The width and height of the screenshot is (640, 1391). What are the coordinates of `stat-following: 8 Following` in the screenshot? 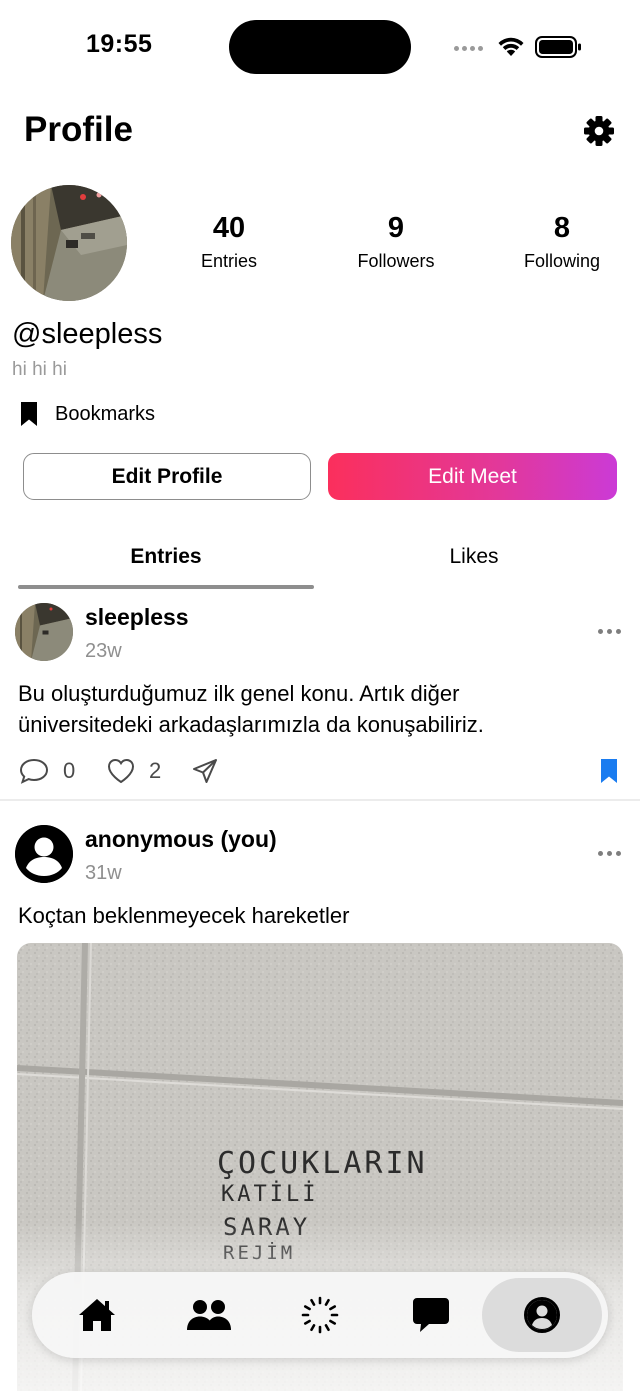 It's located at (562, 242).